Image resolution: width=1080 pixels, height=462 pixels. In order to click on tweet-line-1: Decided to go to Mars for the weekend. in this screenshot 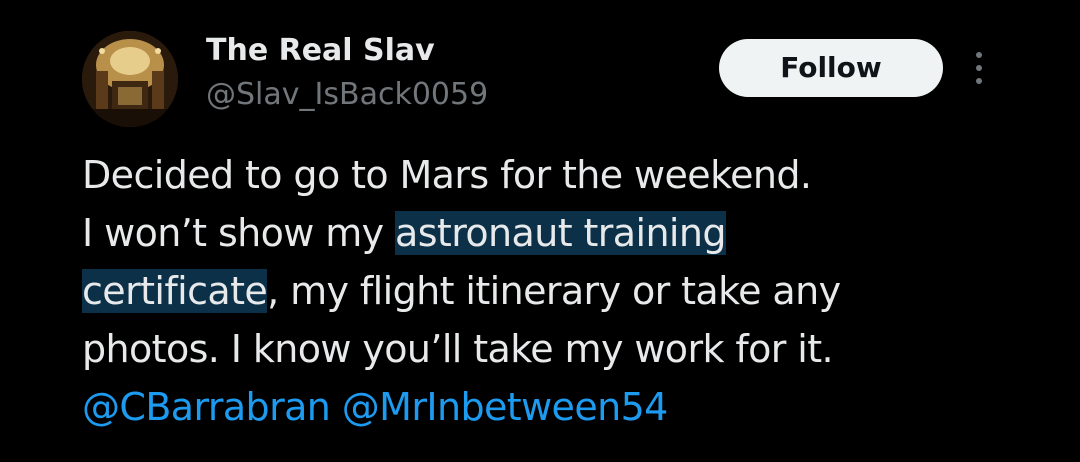, I will do `click(447, 175)`.